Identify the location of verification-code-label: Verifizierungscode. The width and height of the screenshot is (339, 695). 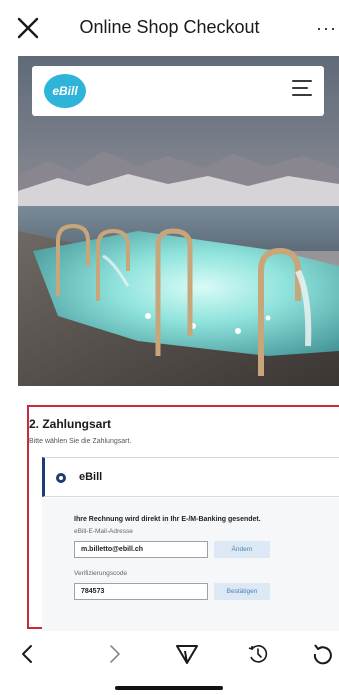
(101, 573).